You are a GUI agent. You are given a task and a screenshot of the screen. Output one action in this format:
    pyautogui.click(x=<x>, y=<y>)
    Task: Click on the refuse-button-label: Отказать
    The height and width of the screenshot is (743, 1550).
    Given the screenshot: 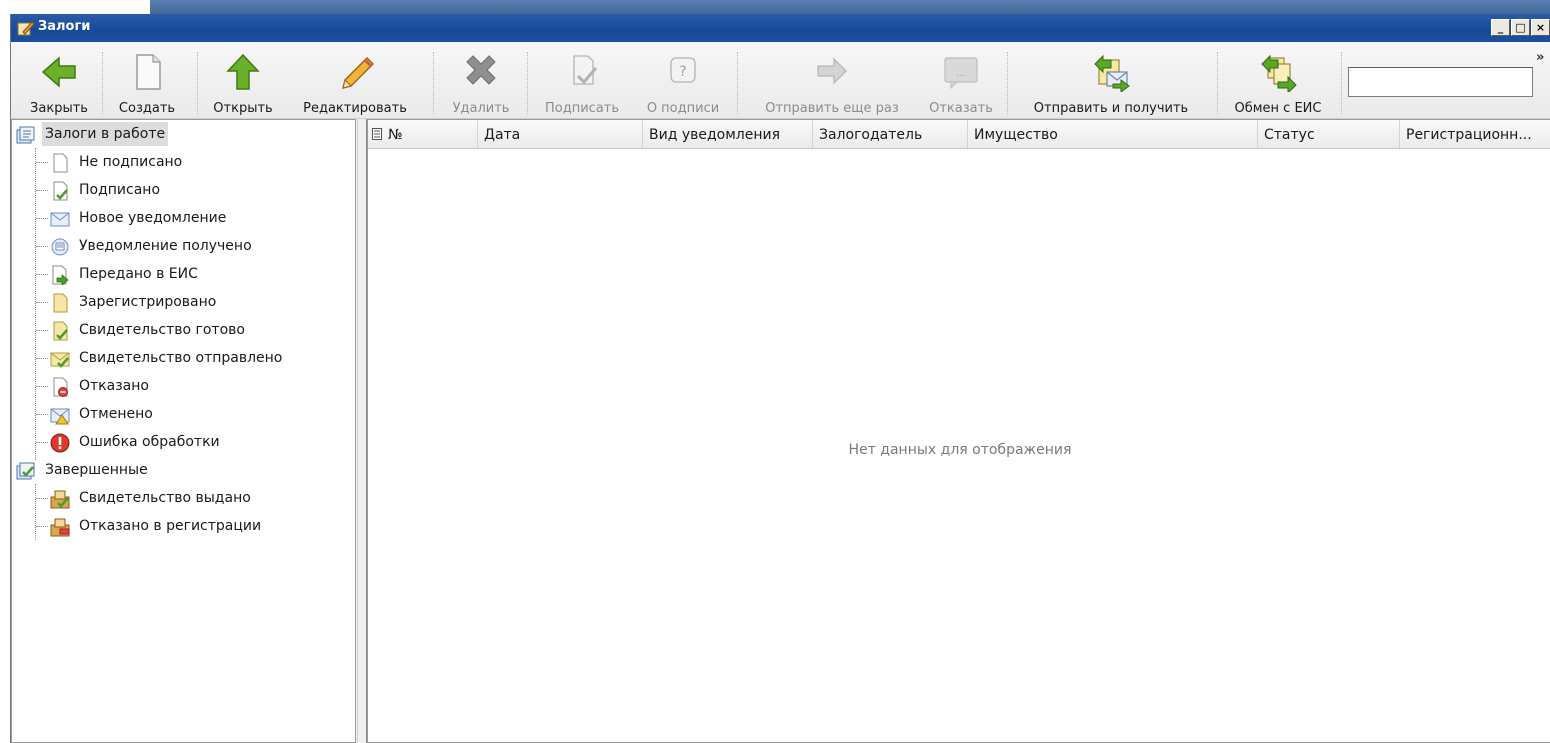 What is the action you would take?
    pyautogui.click(x=961, y=108)
    